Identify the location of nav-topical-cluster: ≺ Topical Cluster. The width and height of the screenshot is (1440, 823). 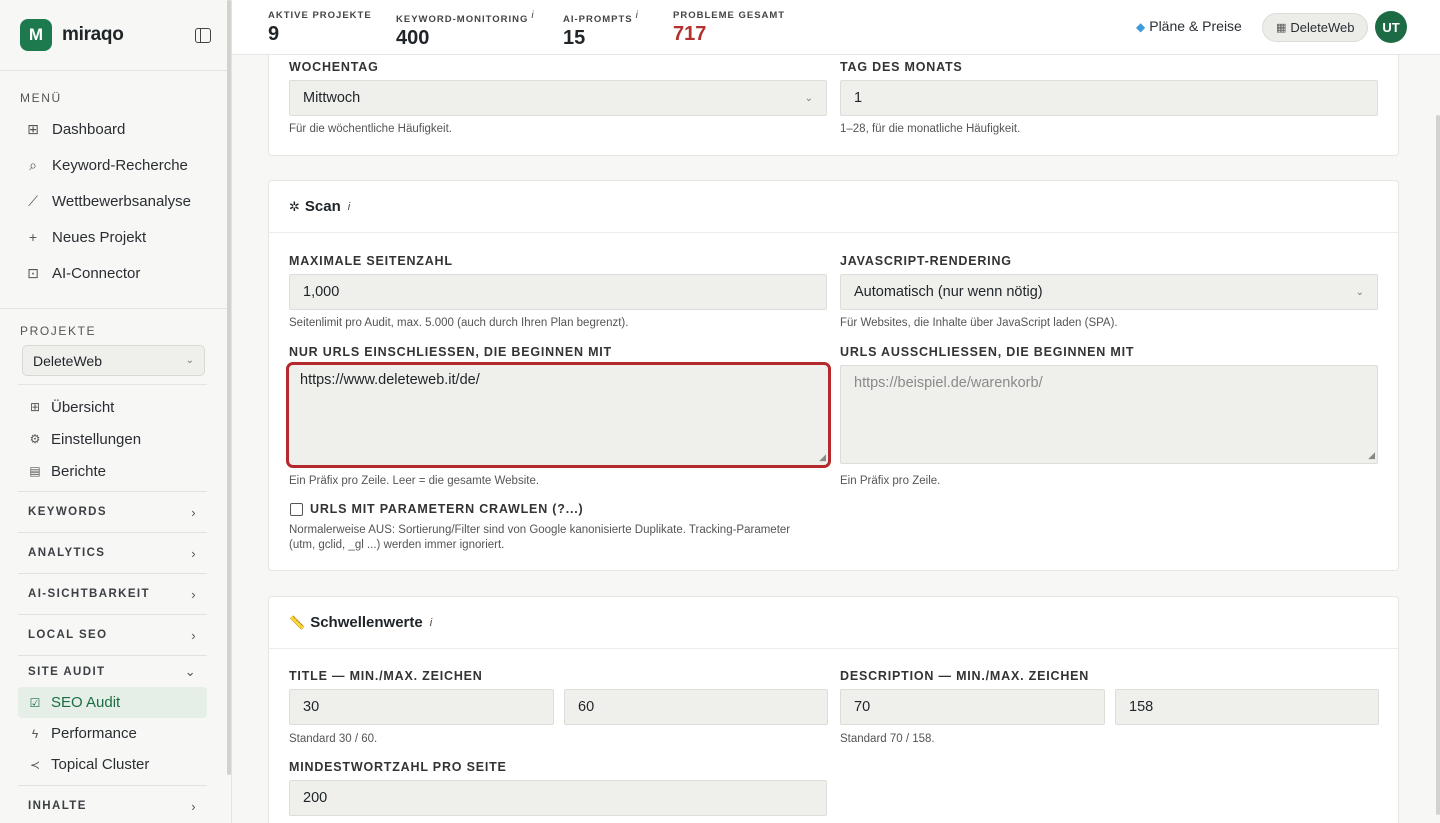
(112, 764).